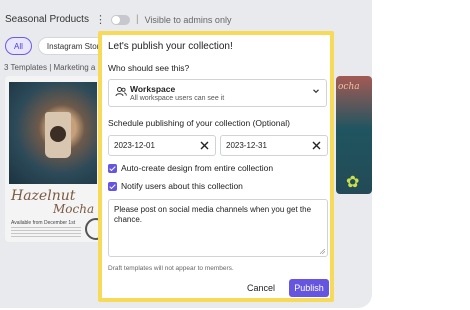  I want to click on card2-title: ocha, so click(349, 87).